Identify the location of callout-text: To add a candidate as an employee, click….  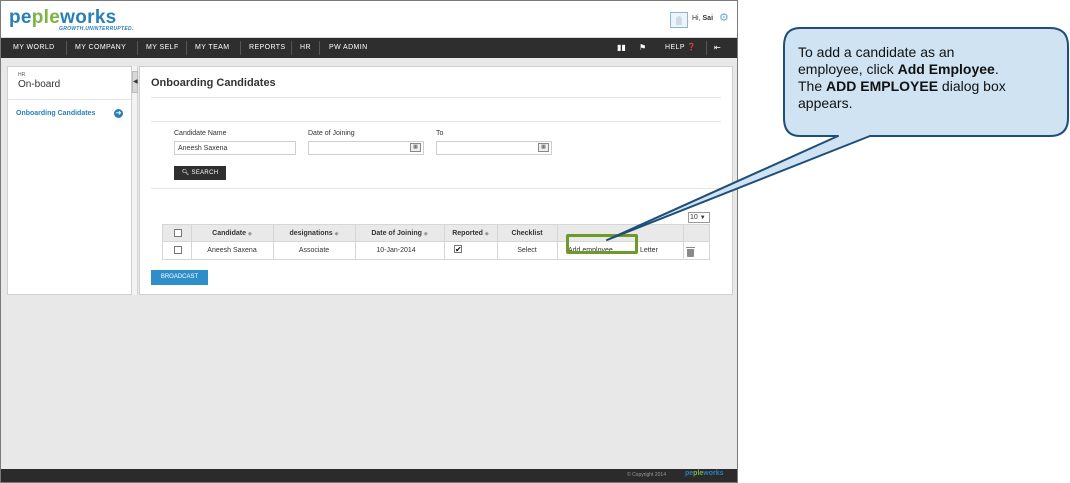
(902, 77).